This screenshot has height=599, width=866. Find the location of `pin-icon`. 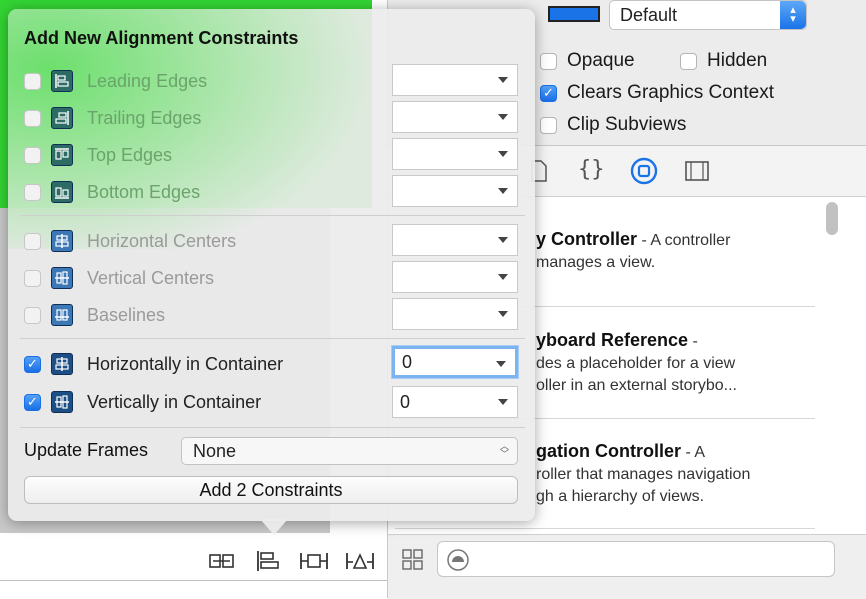

pin-icon is located at coordinates (314, 561).